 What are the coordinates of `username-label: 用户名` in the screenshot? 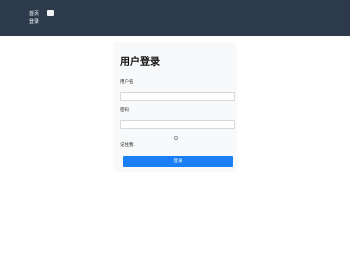 It's located at (127, 82).